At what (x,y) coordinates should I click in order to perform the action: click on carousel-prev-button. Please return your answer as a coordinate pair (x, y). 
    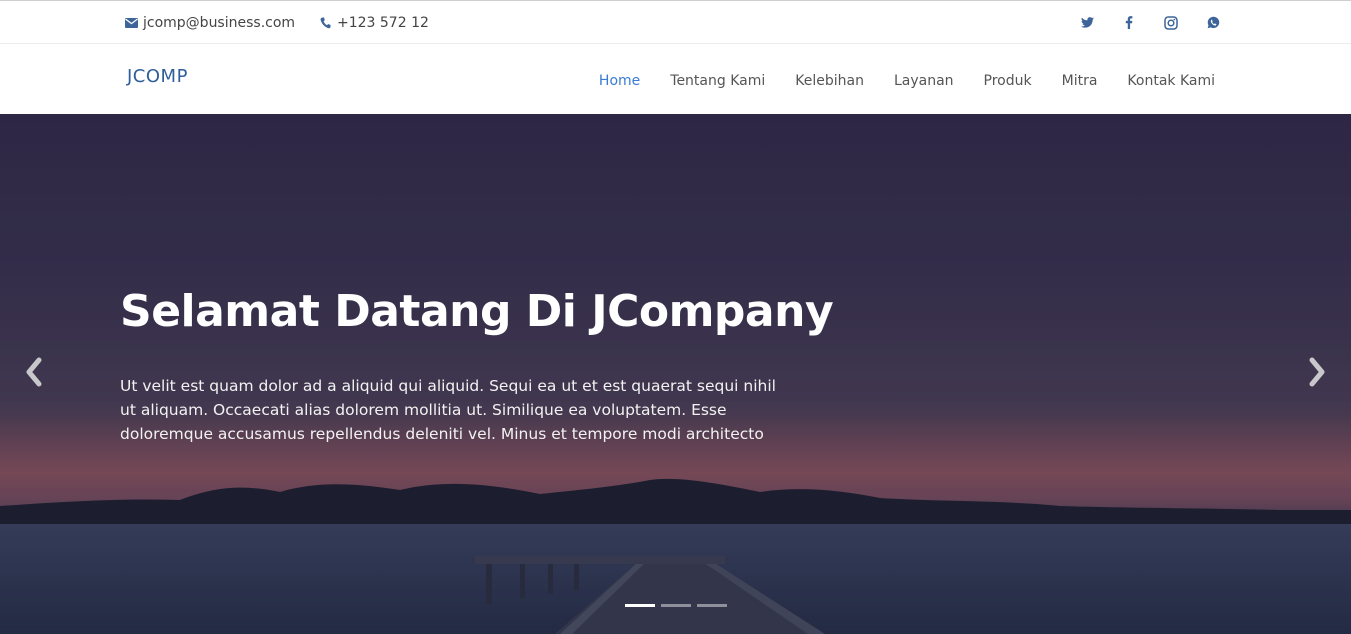
    Looking at the image, I should click on (34, 374).